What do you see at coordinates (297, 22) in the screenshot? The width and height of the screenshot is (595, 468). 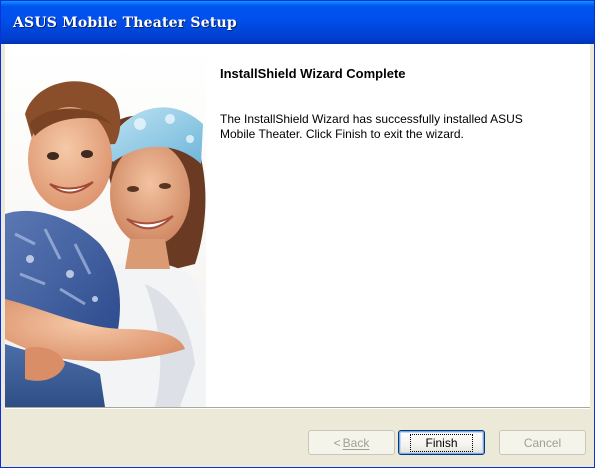 I see `title-bar: ASUS Mobile Theater Setup` at bounding box center [297, 22].